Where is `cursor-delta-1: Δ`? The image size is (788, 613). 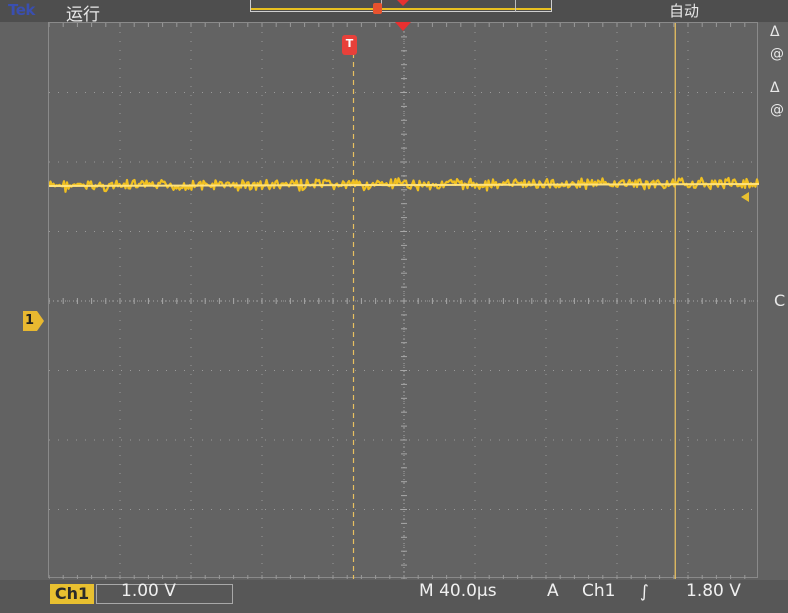 cursor-delta-1: Δ is located at coordinates (775, 32).